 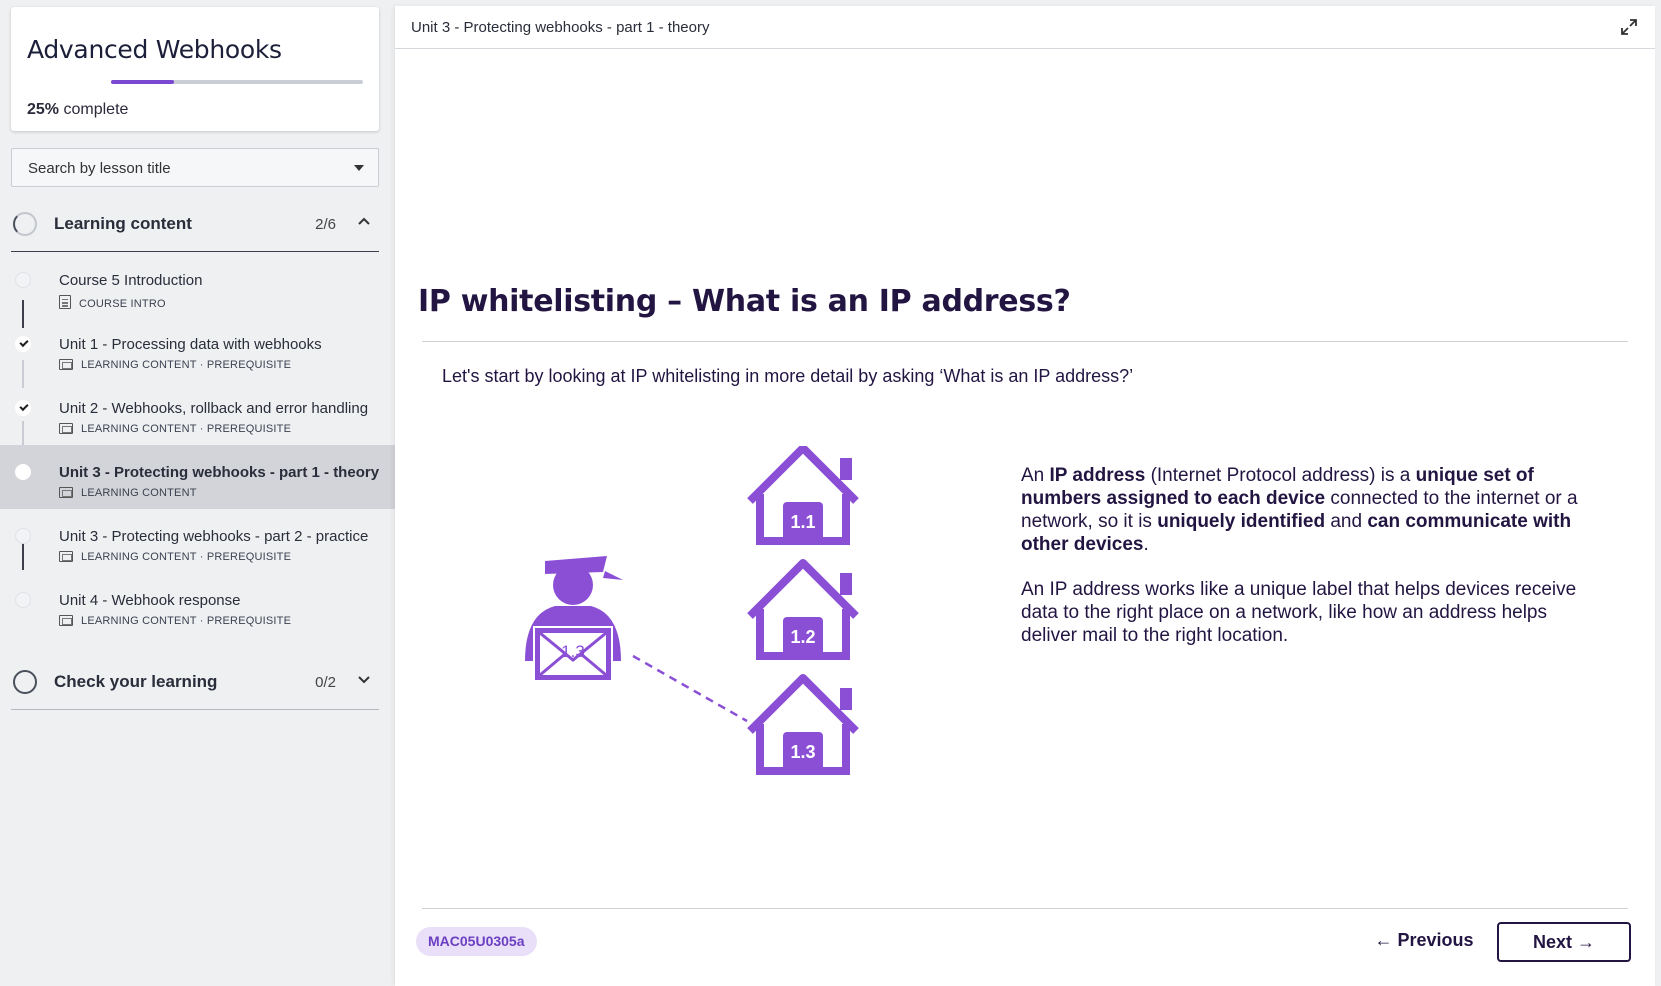 I want to click on ip-address-illustration: 1.3 1.1 1.2 1.3, so click(x=692, y=610).